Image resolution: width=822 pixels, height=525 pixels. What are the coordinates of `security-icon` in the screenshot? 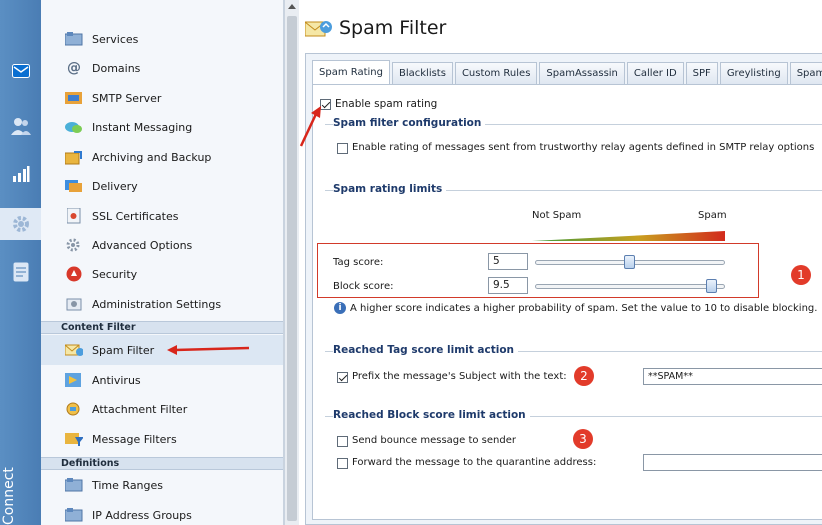 It's located at (74, 274).